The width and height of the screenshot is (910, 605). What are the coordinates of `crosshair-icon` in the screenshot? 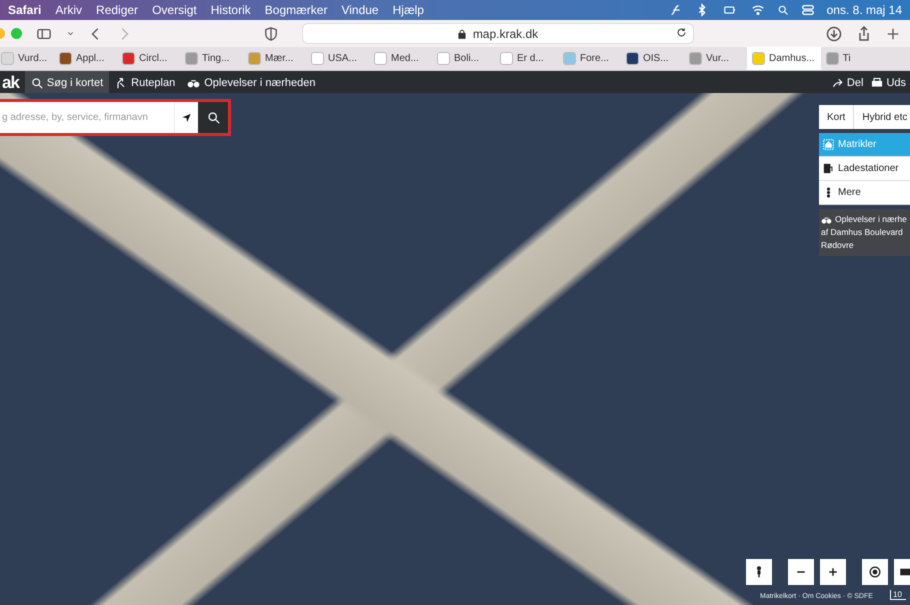 It's located at (875, 572).